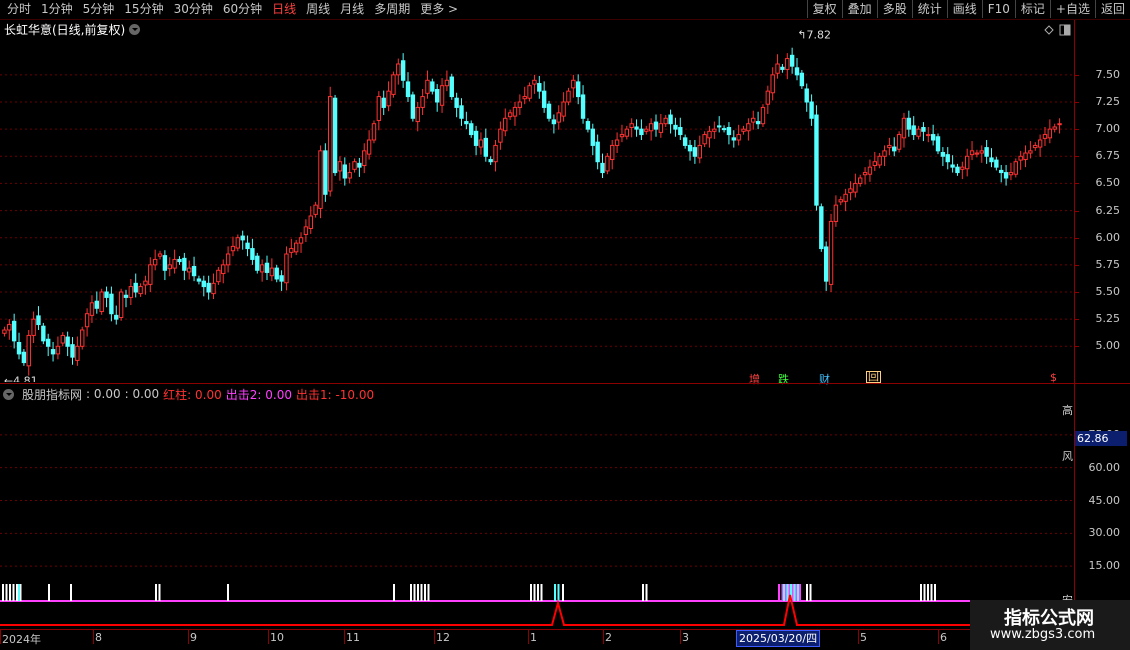  Describe the element at coordinates (8, 394) in the screenshot. I see `indicator-dropdown-icon` at that location.